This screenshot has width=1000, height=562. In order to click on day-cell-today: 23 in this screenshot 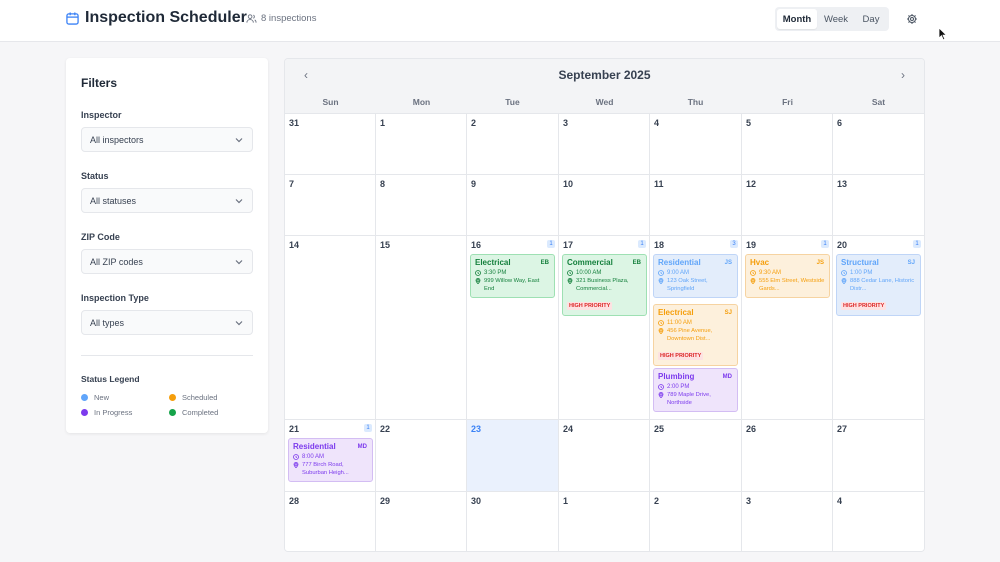, I will do `click(513, 456)`.